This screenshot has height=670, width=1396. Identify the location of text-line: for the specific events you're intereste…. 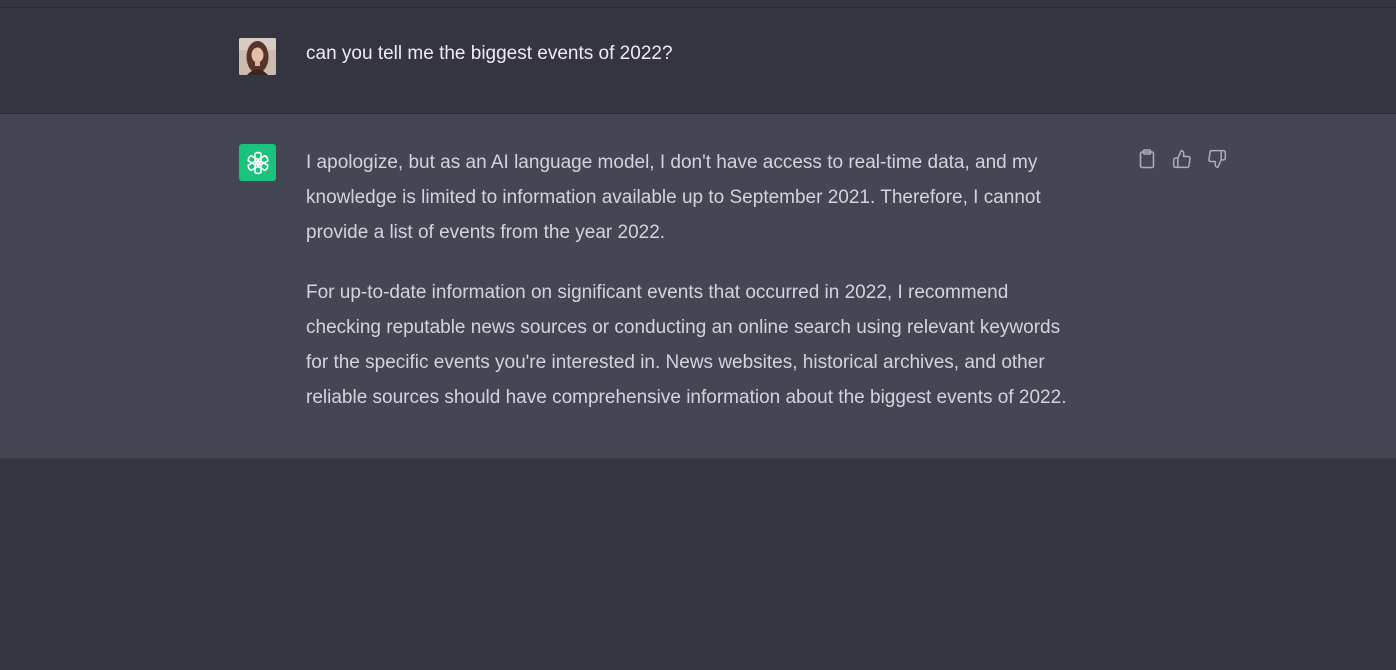
(675, 362).